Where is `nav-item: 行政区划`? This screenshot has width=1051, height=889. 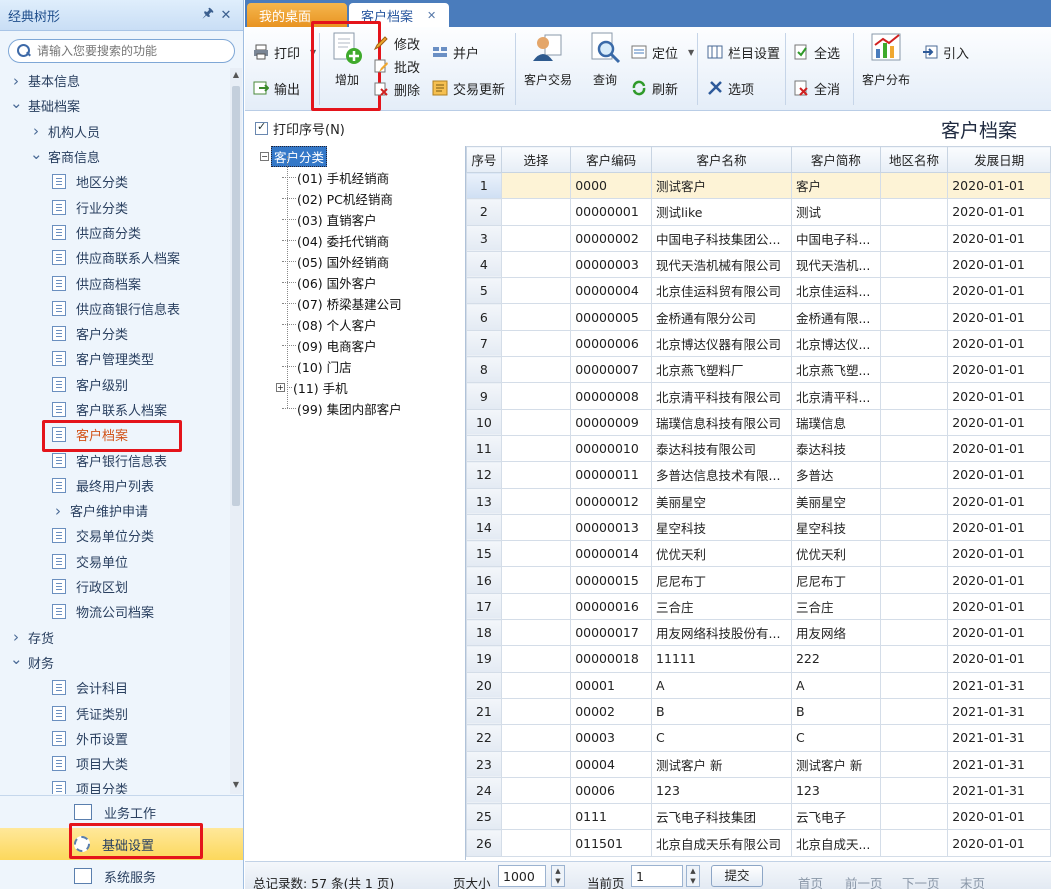
nav-item: 行政区划 is located at coordinates (115, 586).